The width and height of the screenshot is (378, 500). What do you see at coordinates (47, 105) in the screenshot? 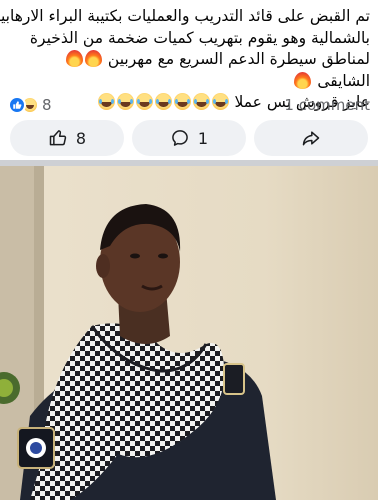
I see `reaction-count: 8` at bounding box center [47, 105].